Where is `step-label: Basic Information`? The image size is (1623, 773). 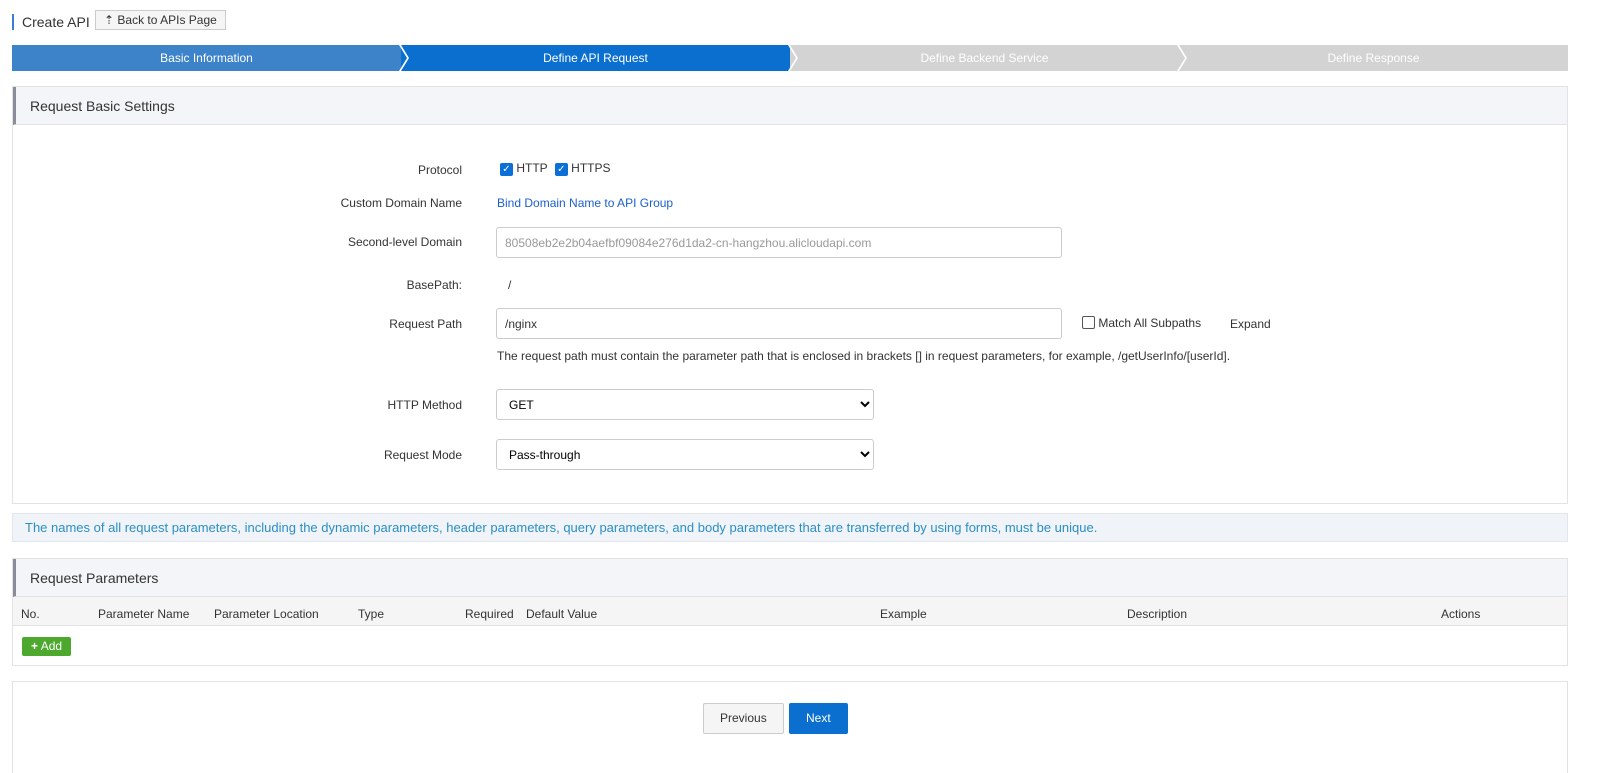
step-label: Basic Information is located at coordinates (206, 58).